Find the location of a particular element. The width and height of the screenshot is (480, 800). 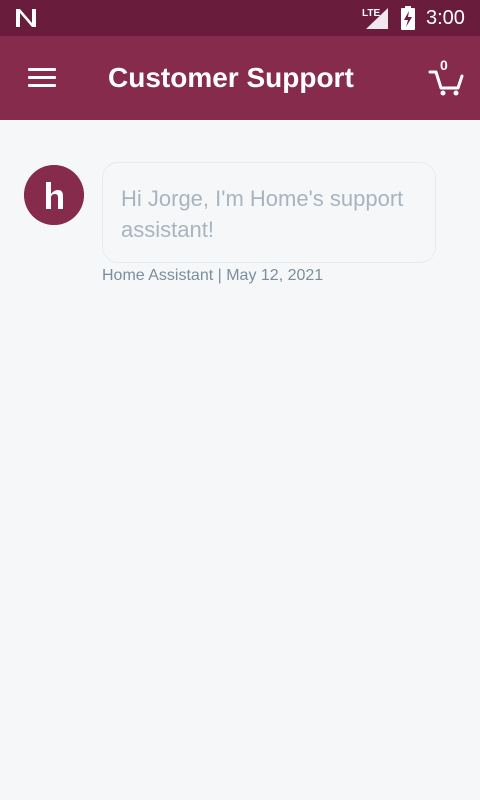

message-bubble: Hi Jorge, I'm Home's support assistant! is located at coordinates (269, 212).